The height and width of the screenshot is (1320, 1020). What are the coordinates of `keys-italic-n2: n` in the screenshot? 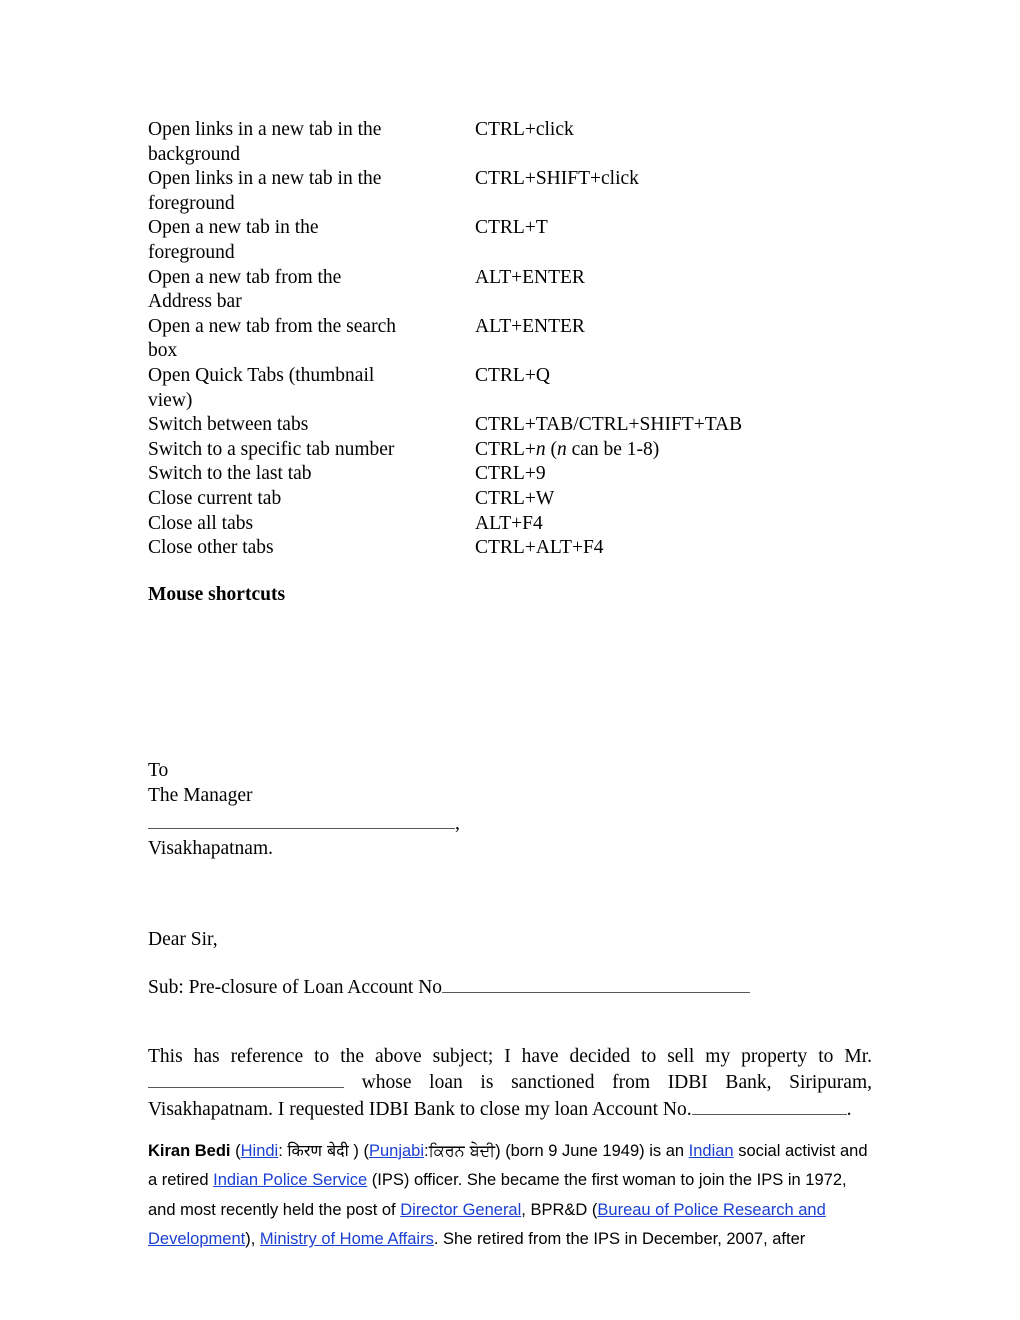 It's located at (561, 449).